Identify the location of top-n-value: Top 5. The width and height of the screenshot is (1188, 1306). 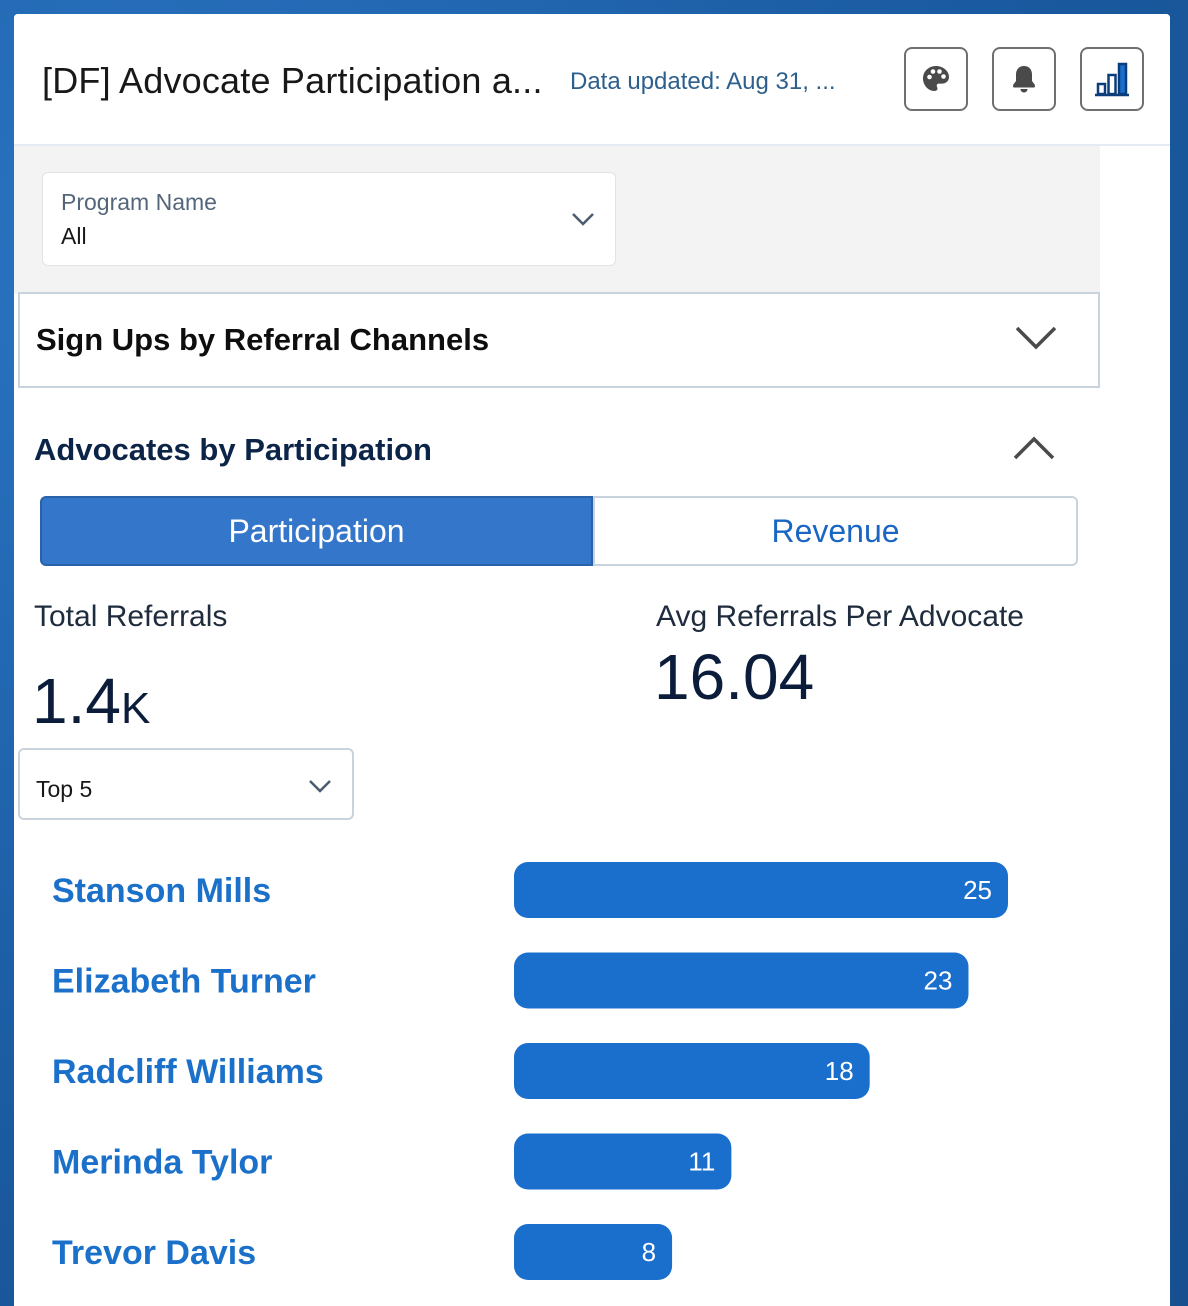
(64, 789).